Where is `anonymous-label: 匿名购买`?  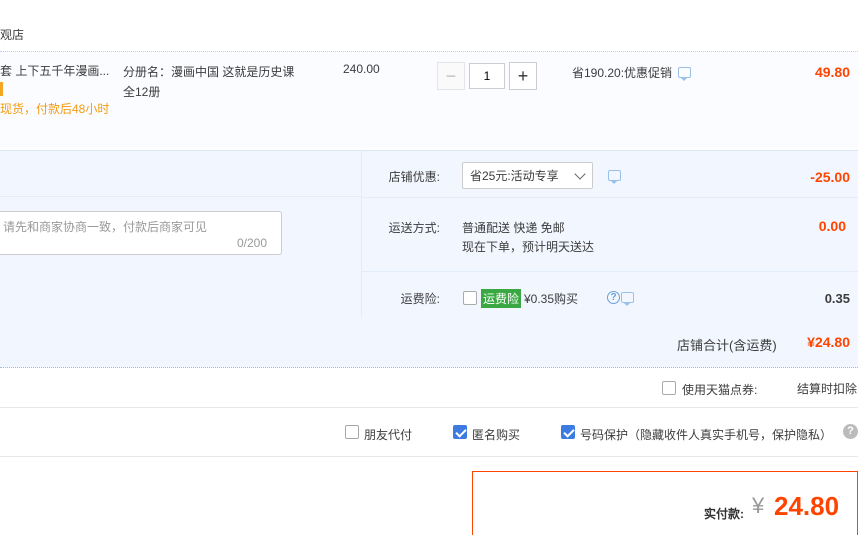
anonymous-label: 匿名购买 is located at coordinates (496, 435).